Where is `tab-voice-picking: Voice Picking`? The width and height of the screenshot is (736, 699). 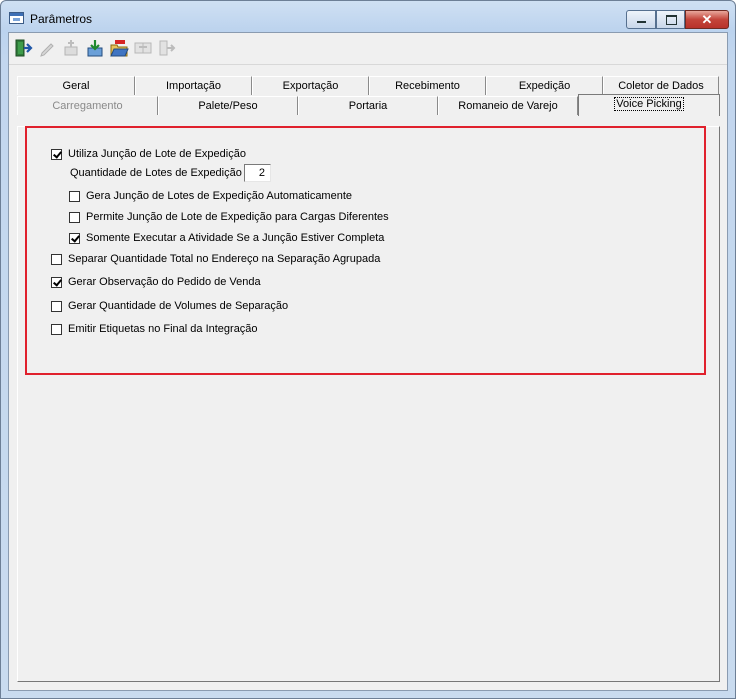 tab-voice-picking: Voice Picking is located at coordinates (649, 105).